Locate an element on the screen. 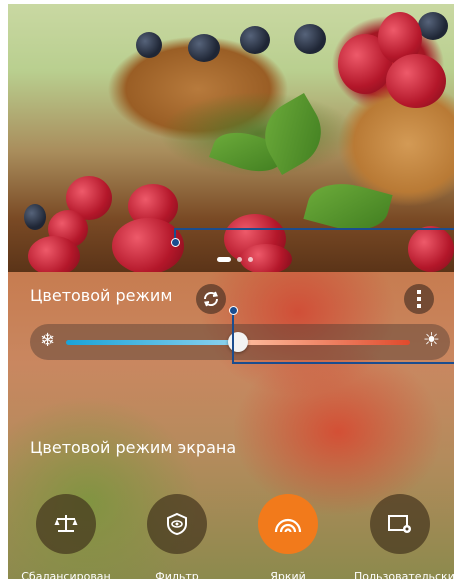 The width and height of the screenshot is (454, 579). slider-thumb is located at coordinates (238, 342).